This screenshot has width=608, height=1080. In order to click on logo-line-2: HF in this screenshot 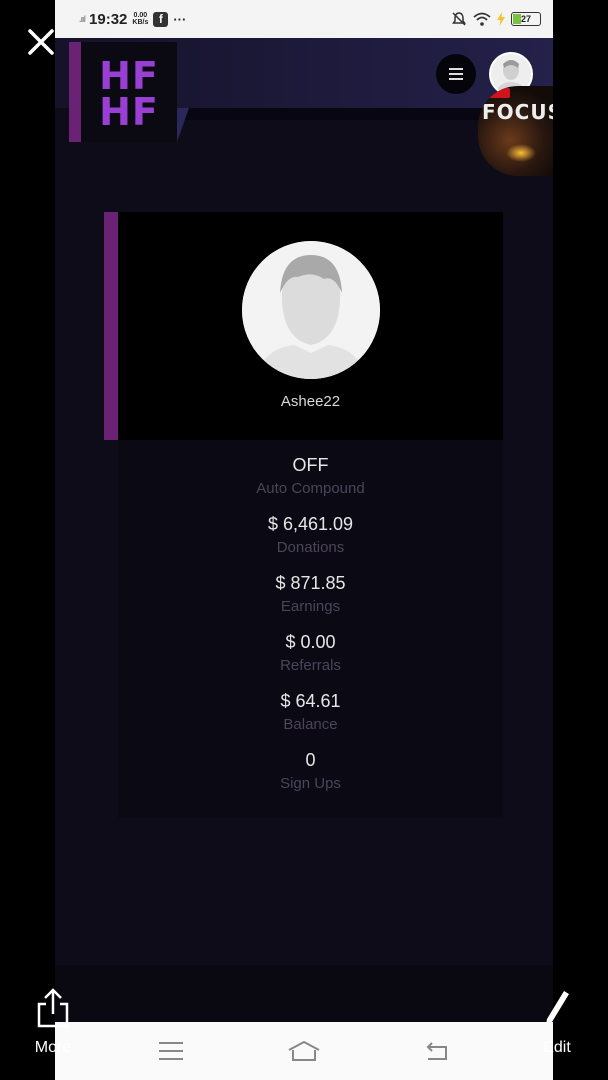, I will do `click(129, 112)`.